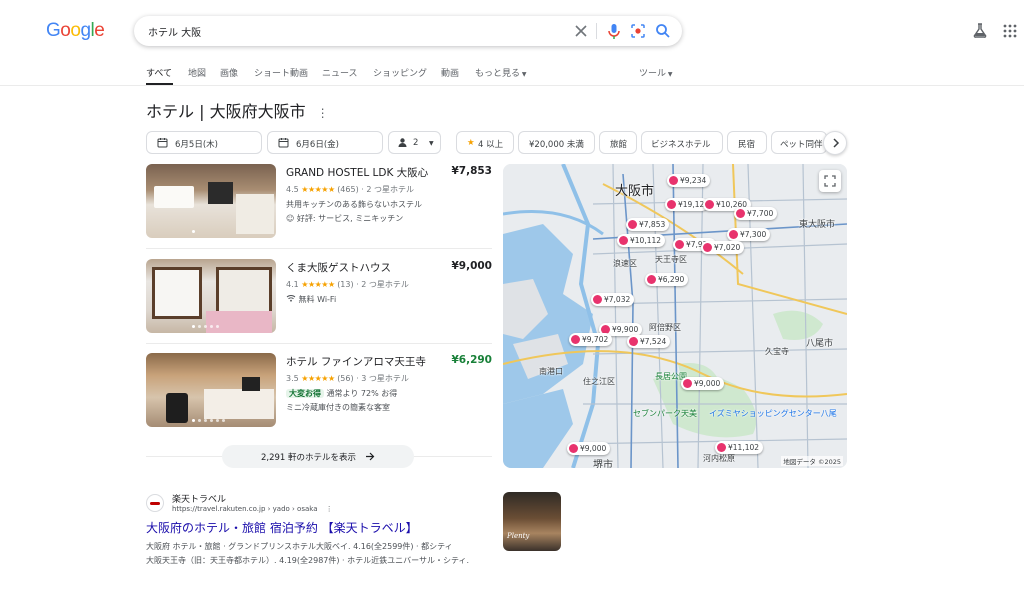 The width and height of the screenshot is (1024, 590). Describe the element at coordinates (532, 521) in the screenshot. I see `result-thumbnail: Plenty` at that location.